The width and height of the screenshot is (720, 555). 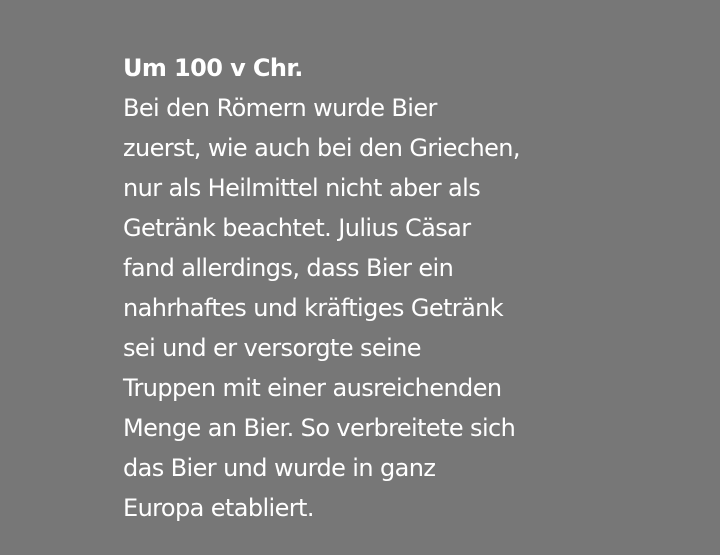 I want to click on body-line: Bei den Römern wurde Bier, so click(x=280, y=108).